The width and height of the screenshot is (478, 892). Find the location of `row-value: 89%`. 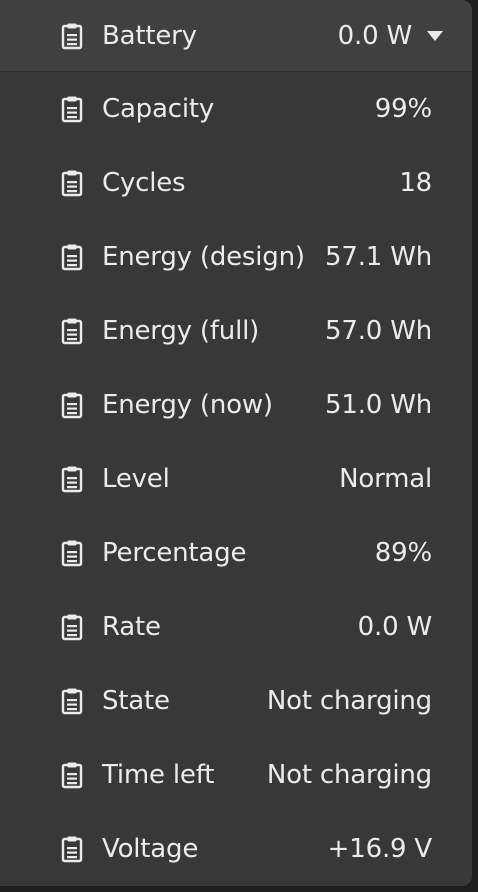

row-value: 89% is located at coordinates (403, 553).